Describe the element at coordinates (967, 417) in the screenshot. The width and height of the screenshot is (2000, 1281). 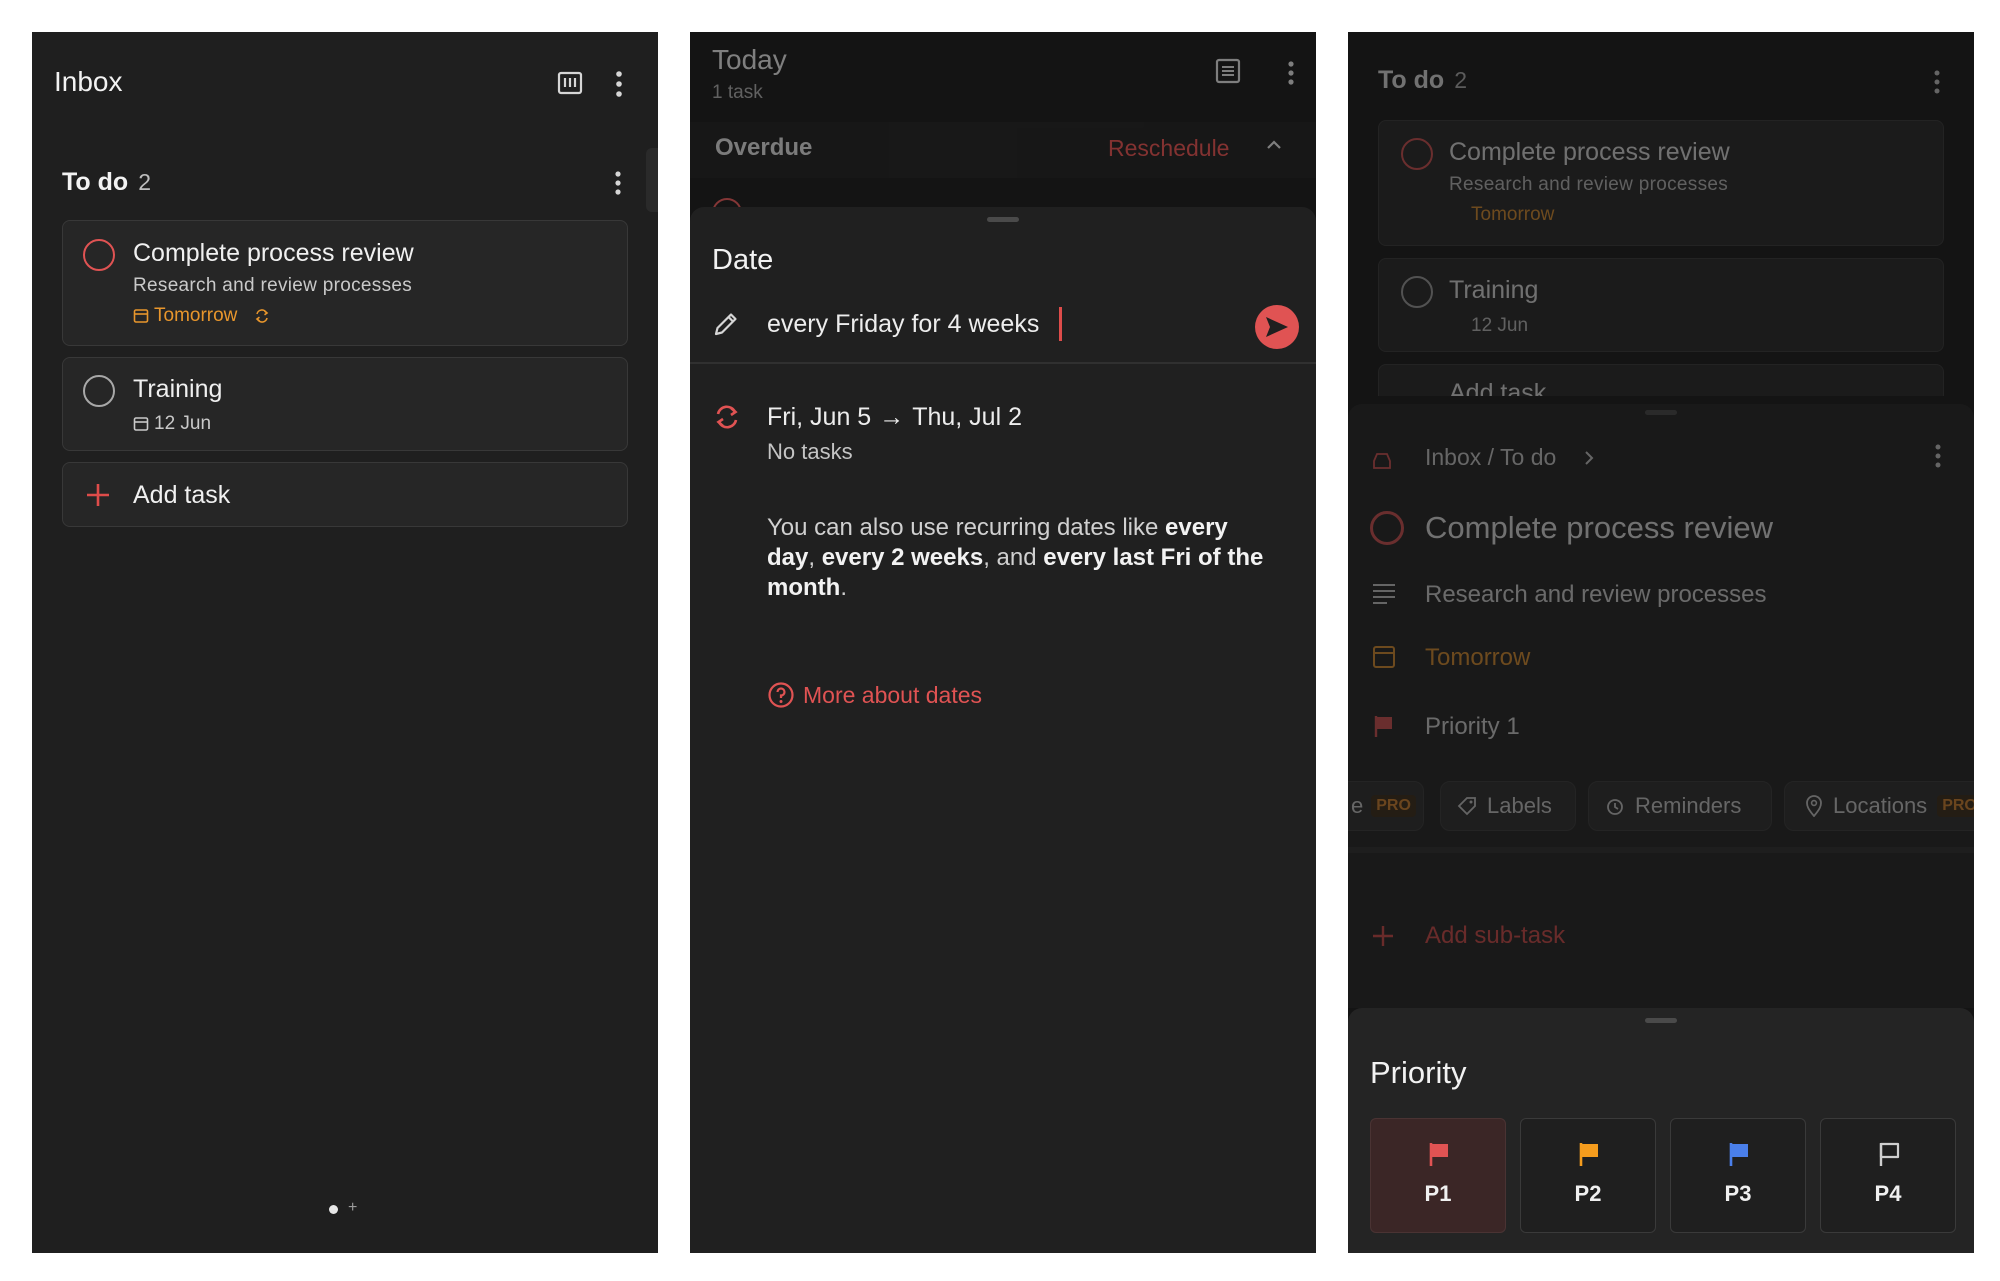
I see `range-end: Thu, Jul 2` at that location.